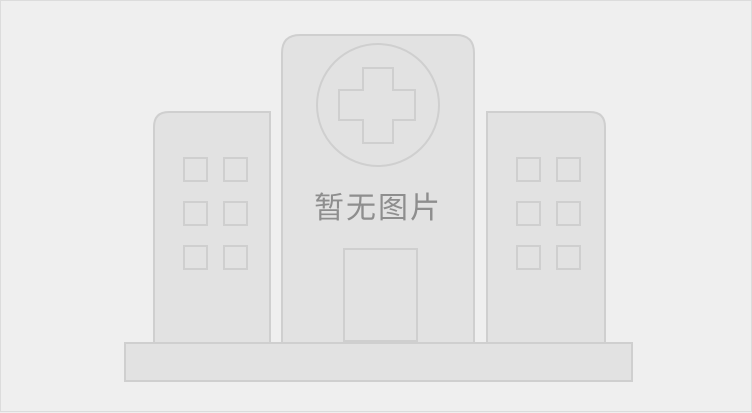 The height and width of the screenshot is (413, 752). I want to click on no-image-label: 暂无图片, so click(378, 208).